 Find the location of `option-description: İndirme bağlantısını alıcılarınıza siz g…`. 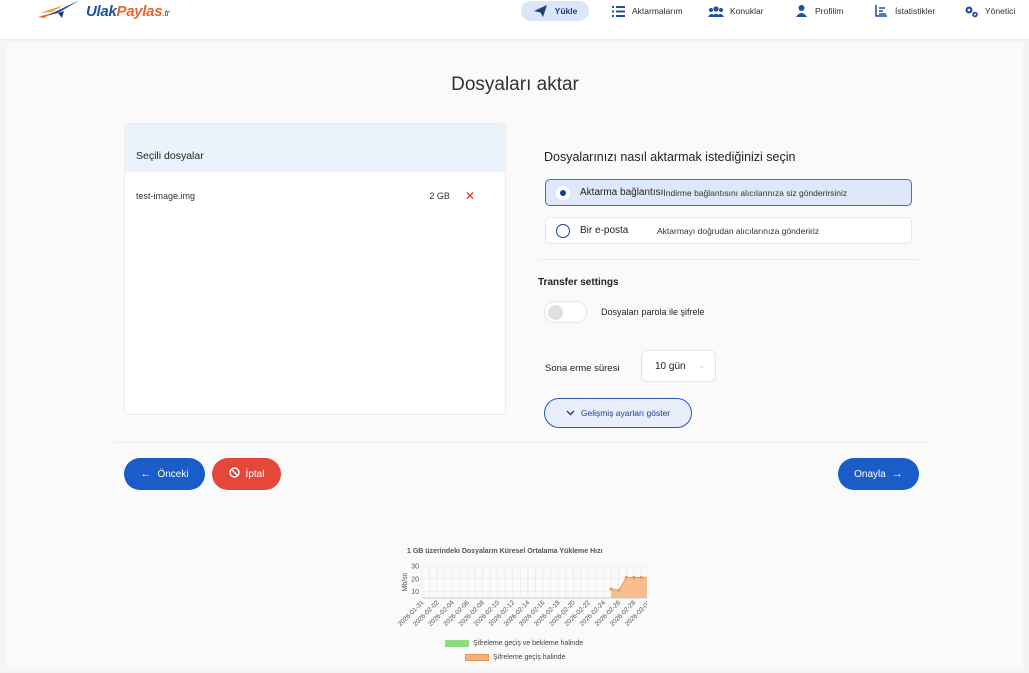

option-description: İndirme bağlantısını alıcılarınıza siz g… is located at coordinates (755, 192).